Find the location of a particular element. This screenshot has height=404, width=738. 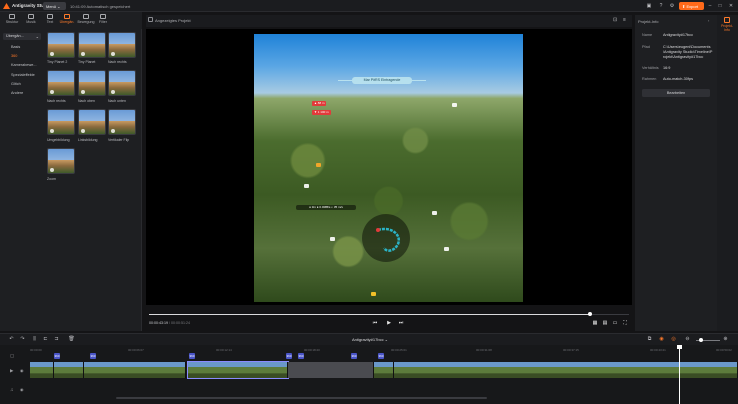

video-clip-selected is located at coordinates (238, 370).